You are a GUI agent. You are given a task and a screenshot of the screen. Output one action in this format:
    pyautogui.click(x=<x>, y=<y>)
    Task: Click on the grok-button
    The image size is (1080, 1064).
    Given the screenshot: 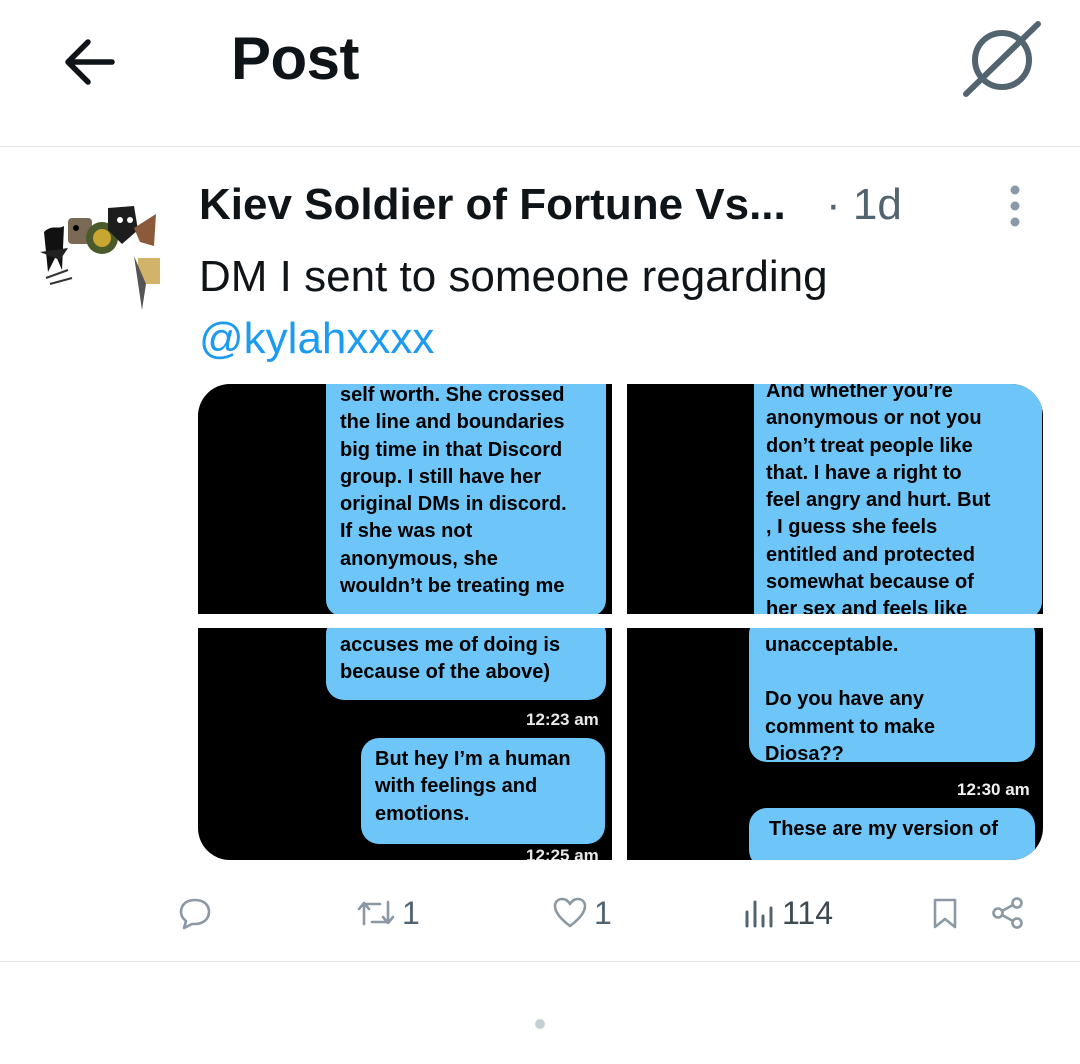 What is the action you would take?
    pyautogui.click(x=1003, y=59)
    